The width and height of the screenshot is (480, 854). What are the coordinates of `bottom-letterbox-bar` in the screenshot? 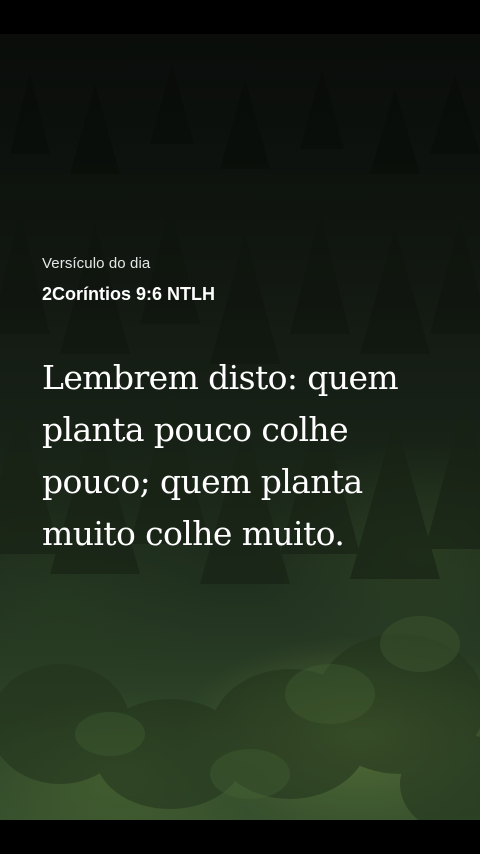 It's located at (240, 837).